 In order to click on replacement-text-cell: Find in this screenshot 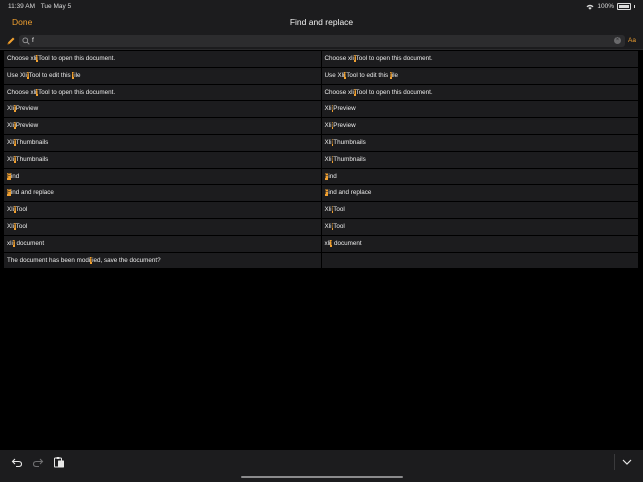, I will do `click(479, 176)`.